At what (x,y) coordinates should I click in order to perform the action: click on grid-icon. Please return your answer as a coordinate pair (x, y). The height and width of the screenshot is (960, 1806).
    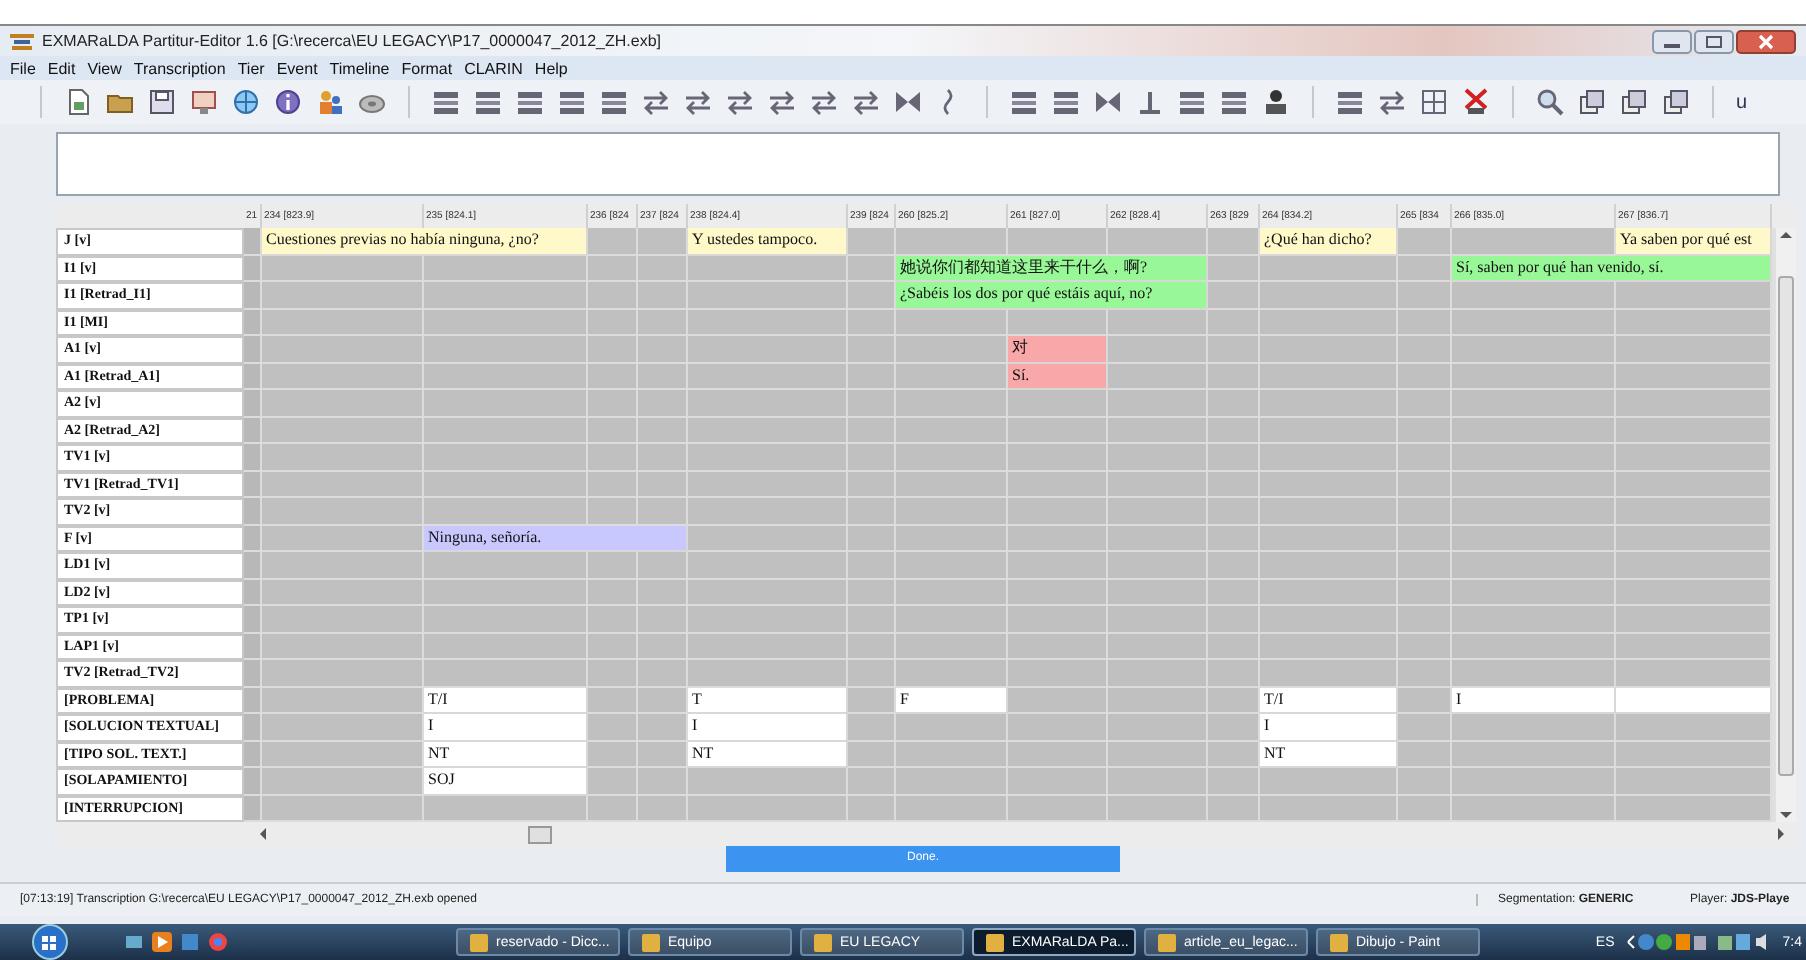
    Looking at the image, I should click on (1434, 102).